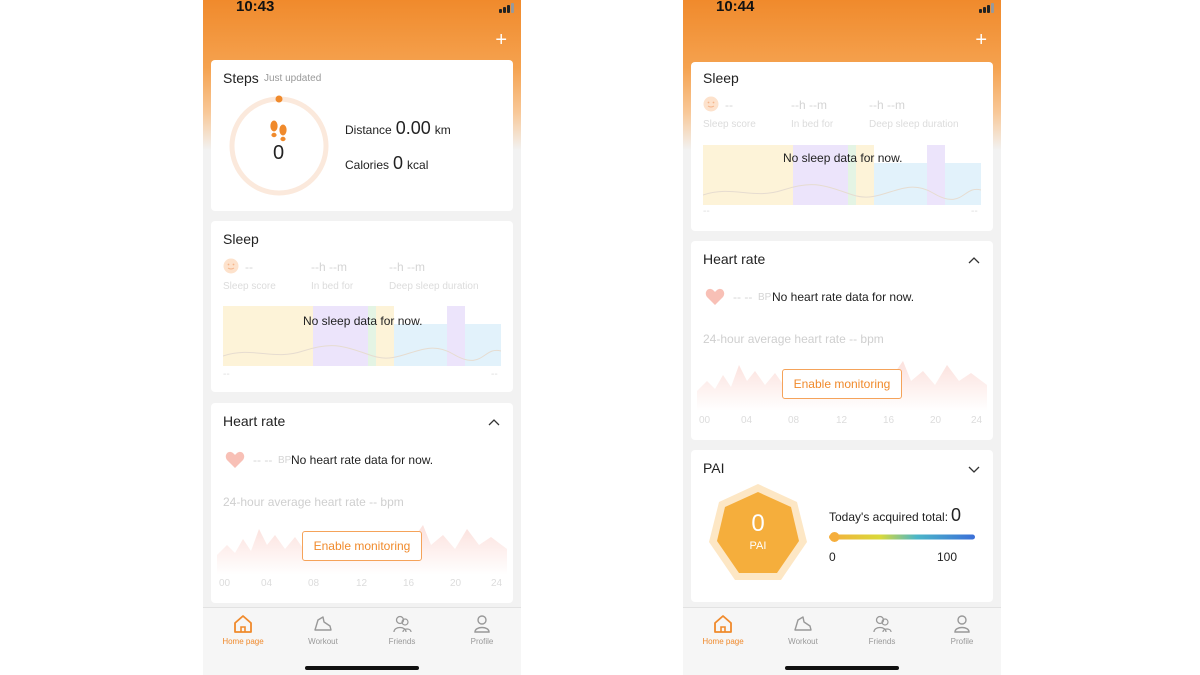 Image resolution: width=1200 pixels, height=675 pixels. Describe the element at coordinates (367, 165) in the screenshot. I see `calories-label: Calories` at that location.